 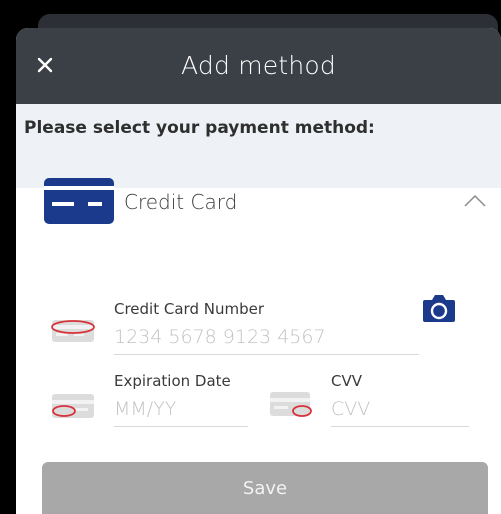 I want to click on credit-card-icon, so click(x=79, y=203).